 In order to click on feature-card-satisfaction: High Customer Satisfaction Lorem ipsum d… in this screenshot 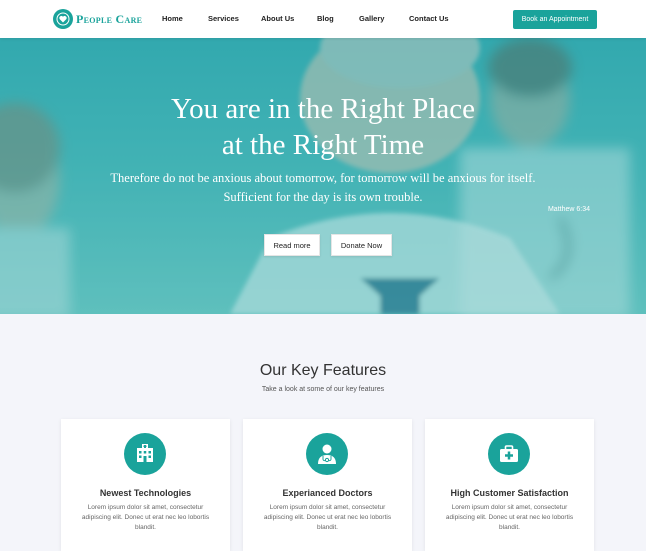, I will do `click(509, 485)`.